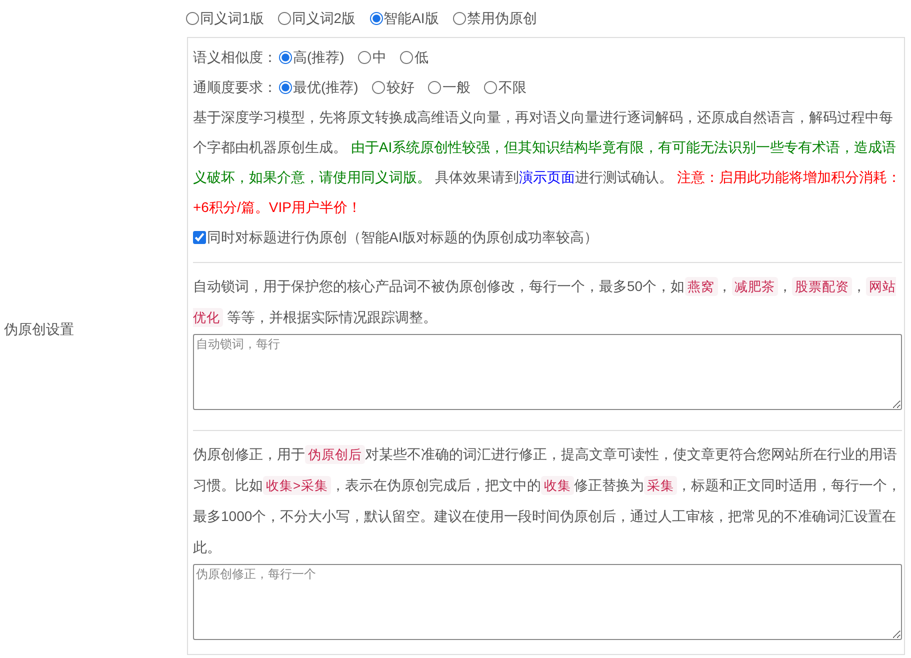 The height and width of the screenshot is (658, 911). What do you see at coordinates (547, 162) in the screenshot?
I see `description-text: 基于深度学习模型，先将原文转换成高维语义向量，再对语义向量进行逐词解码，还原成自然语言，解码过程中每个字都由机器原创生成。 由于AI系统原创性较强，但其知识结构毕竟有限，有可能无法识别一些专有术语，造成语义破坏，如果介意，请使用同义词版。 具体效果请到演示页面进行测试确认。 注意：启用此功能将增加积分消耗：+6积分/篇。VIP用户半价！` at bounding box center [547, 162].